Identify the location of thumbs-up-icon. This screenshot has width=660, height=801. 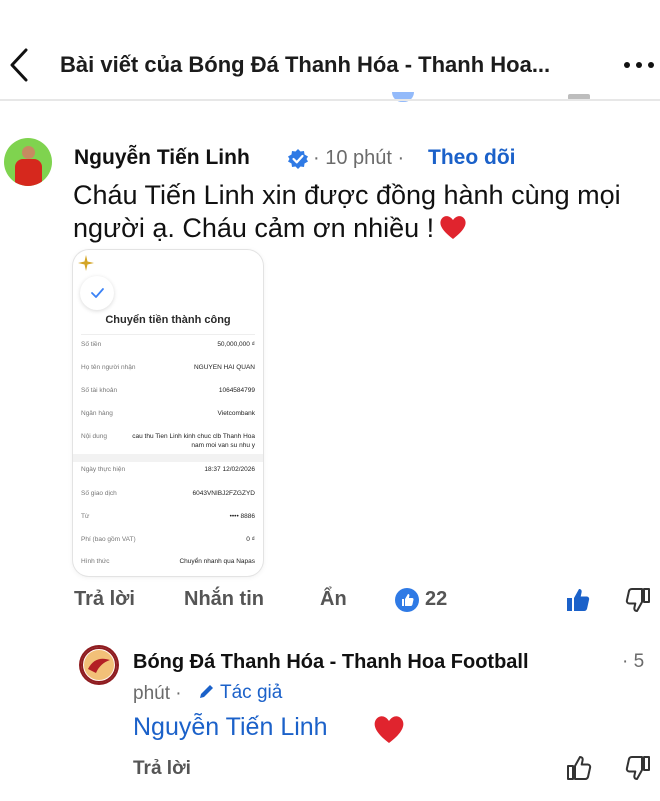
(578, 600).